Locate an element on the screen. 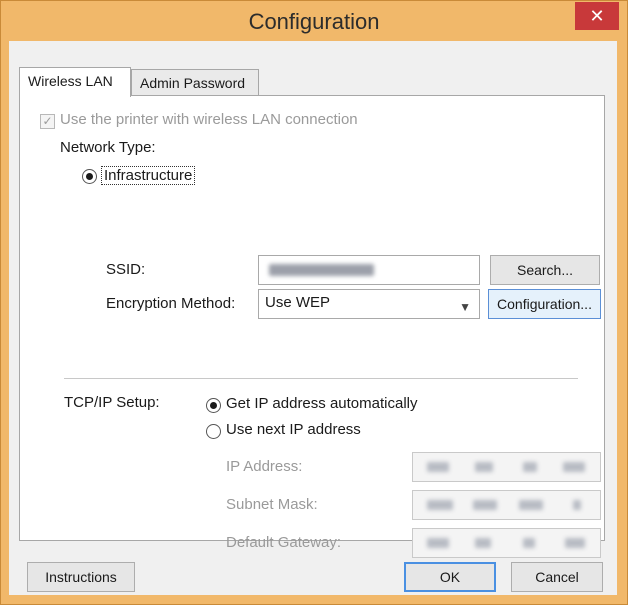  default-gateway-field is located at coordinates (506, 543).